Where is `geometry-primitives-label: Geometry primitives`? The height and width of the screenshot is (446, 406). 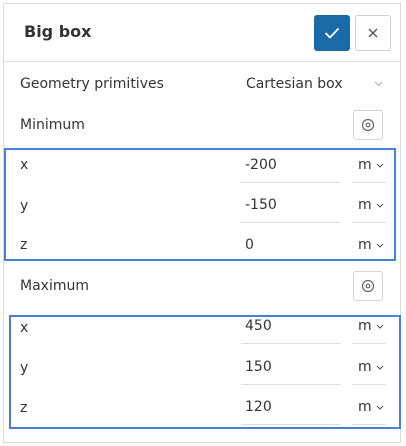 geometry-primitives-label: Geometry primitives is located at coordinates (92, 84).